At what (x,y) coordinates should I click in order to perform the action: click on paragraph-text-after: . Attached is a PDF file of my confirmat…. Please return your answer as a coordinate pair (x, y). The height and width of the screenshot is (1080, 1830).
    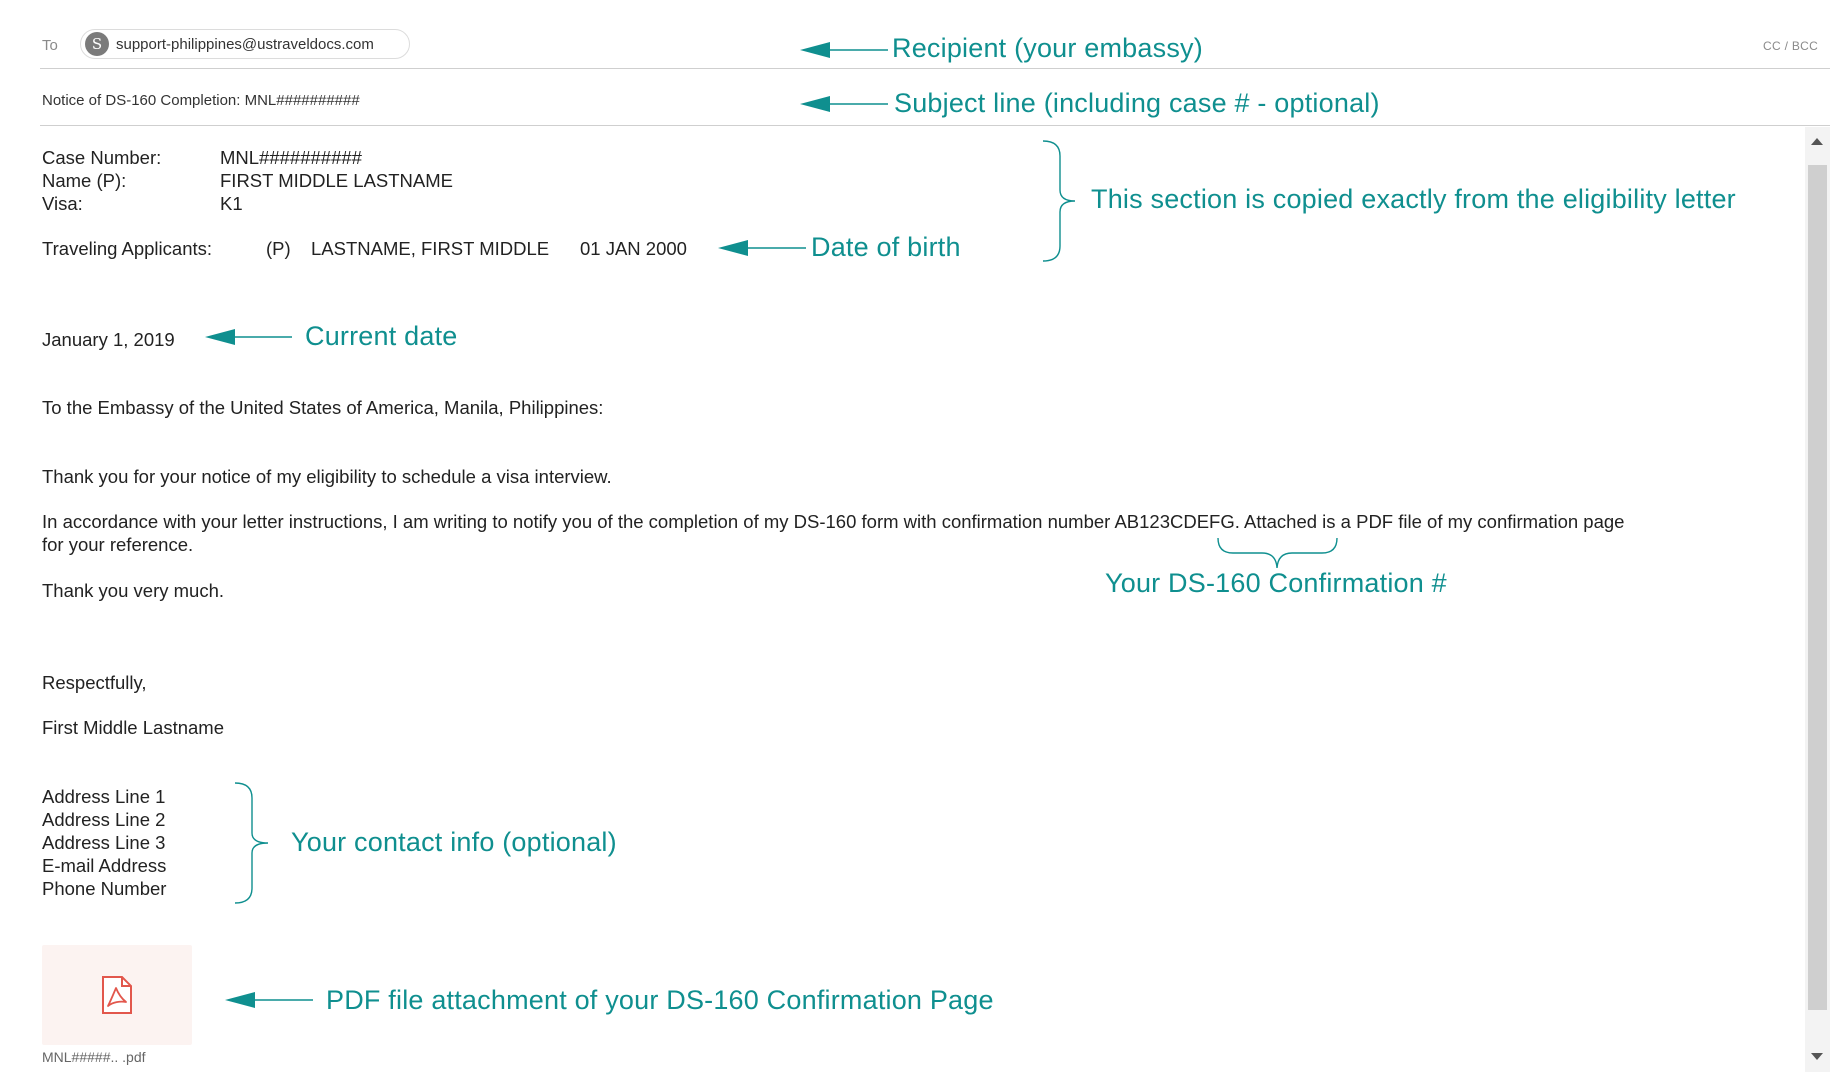
    Looking at the image, I should click on (1429, 521).